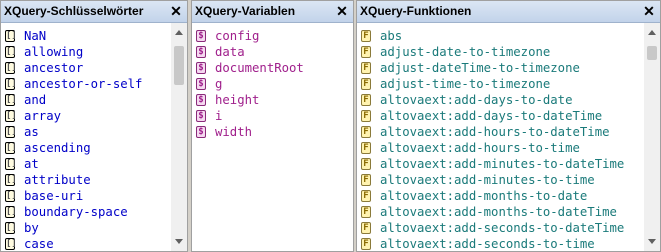 Image resolution: width=661 pixels, height=252 pixels. Describe the element at coordinates (248, 132) in the screenshot. I see `variable-item: $ width` at that location.